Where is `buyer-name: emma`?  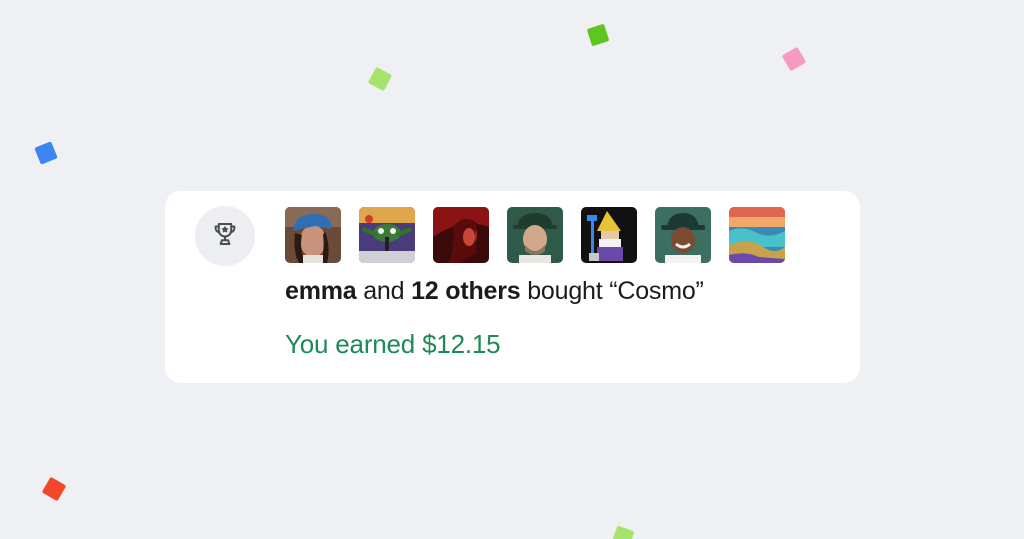
buyer-name: emma is located at coordinates (321, 291).